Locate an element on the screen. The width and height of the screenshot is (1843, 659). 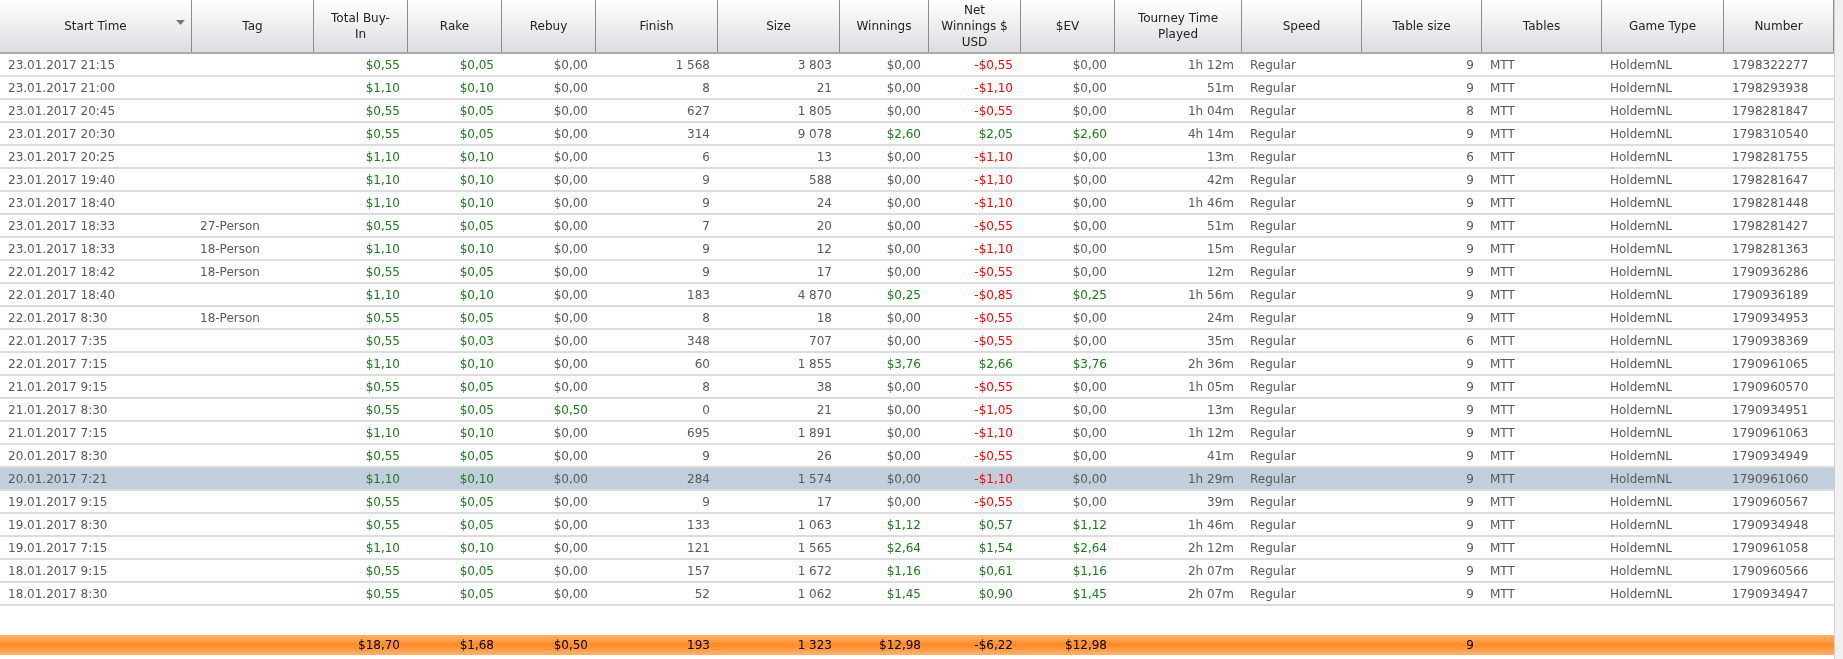
table-cell-text: $1,16 is located at coordinates (903, 571).